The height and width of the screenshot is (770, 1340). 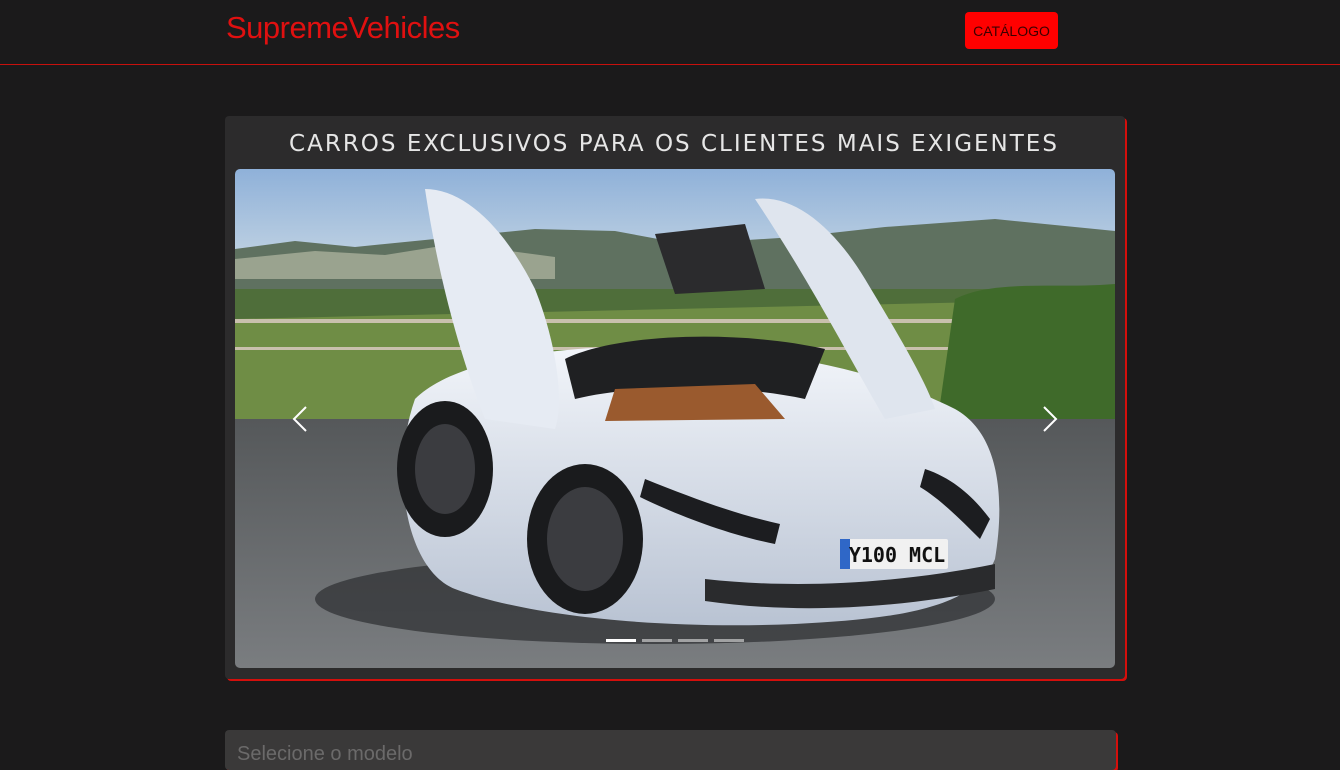 What do you see at coordinates (325, 754) in the screenshot?
I see `model-select-placeholder: Selecione o modelo` at bounding box center [325, 754].